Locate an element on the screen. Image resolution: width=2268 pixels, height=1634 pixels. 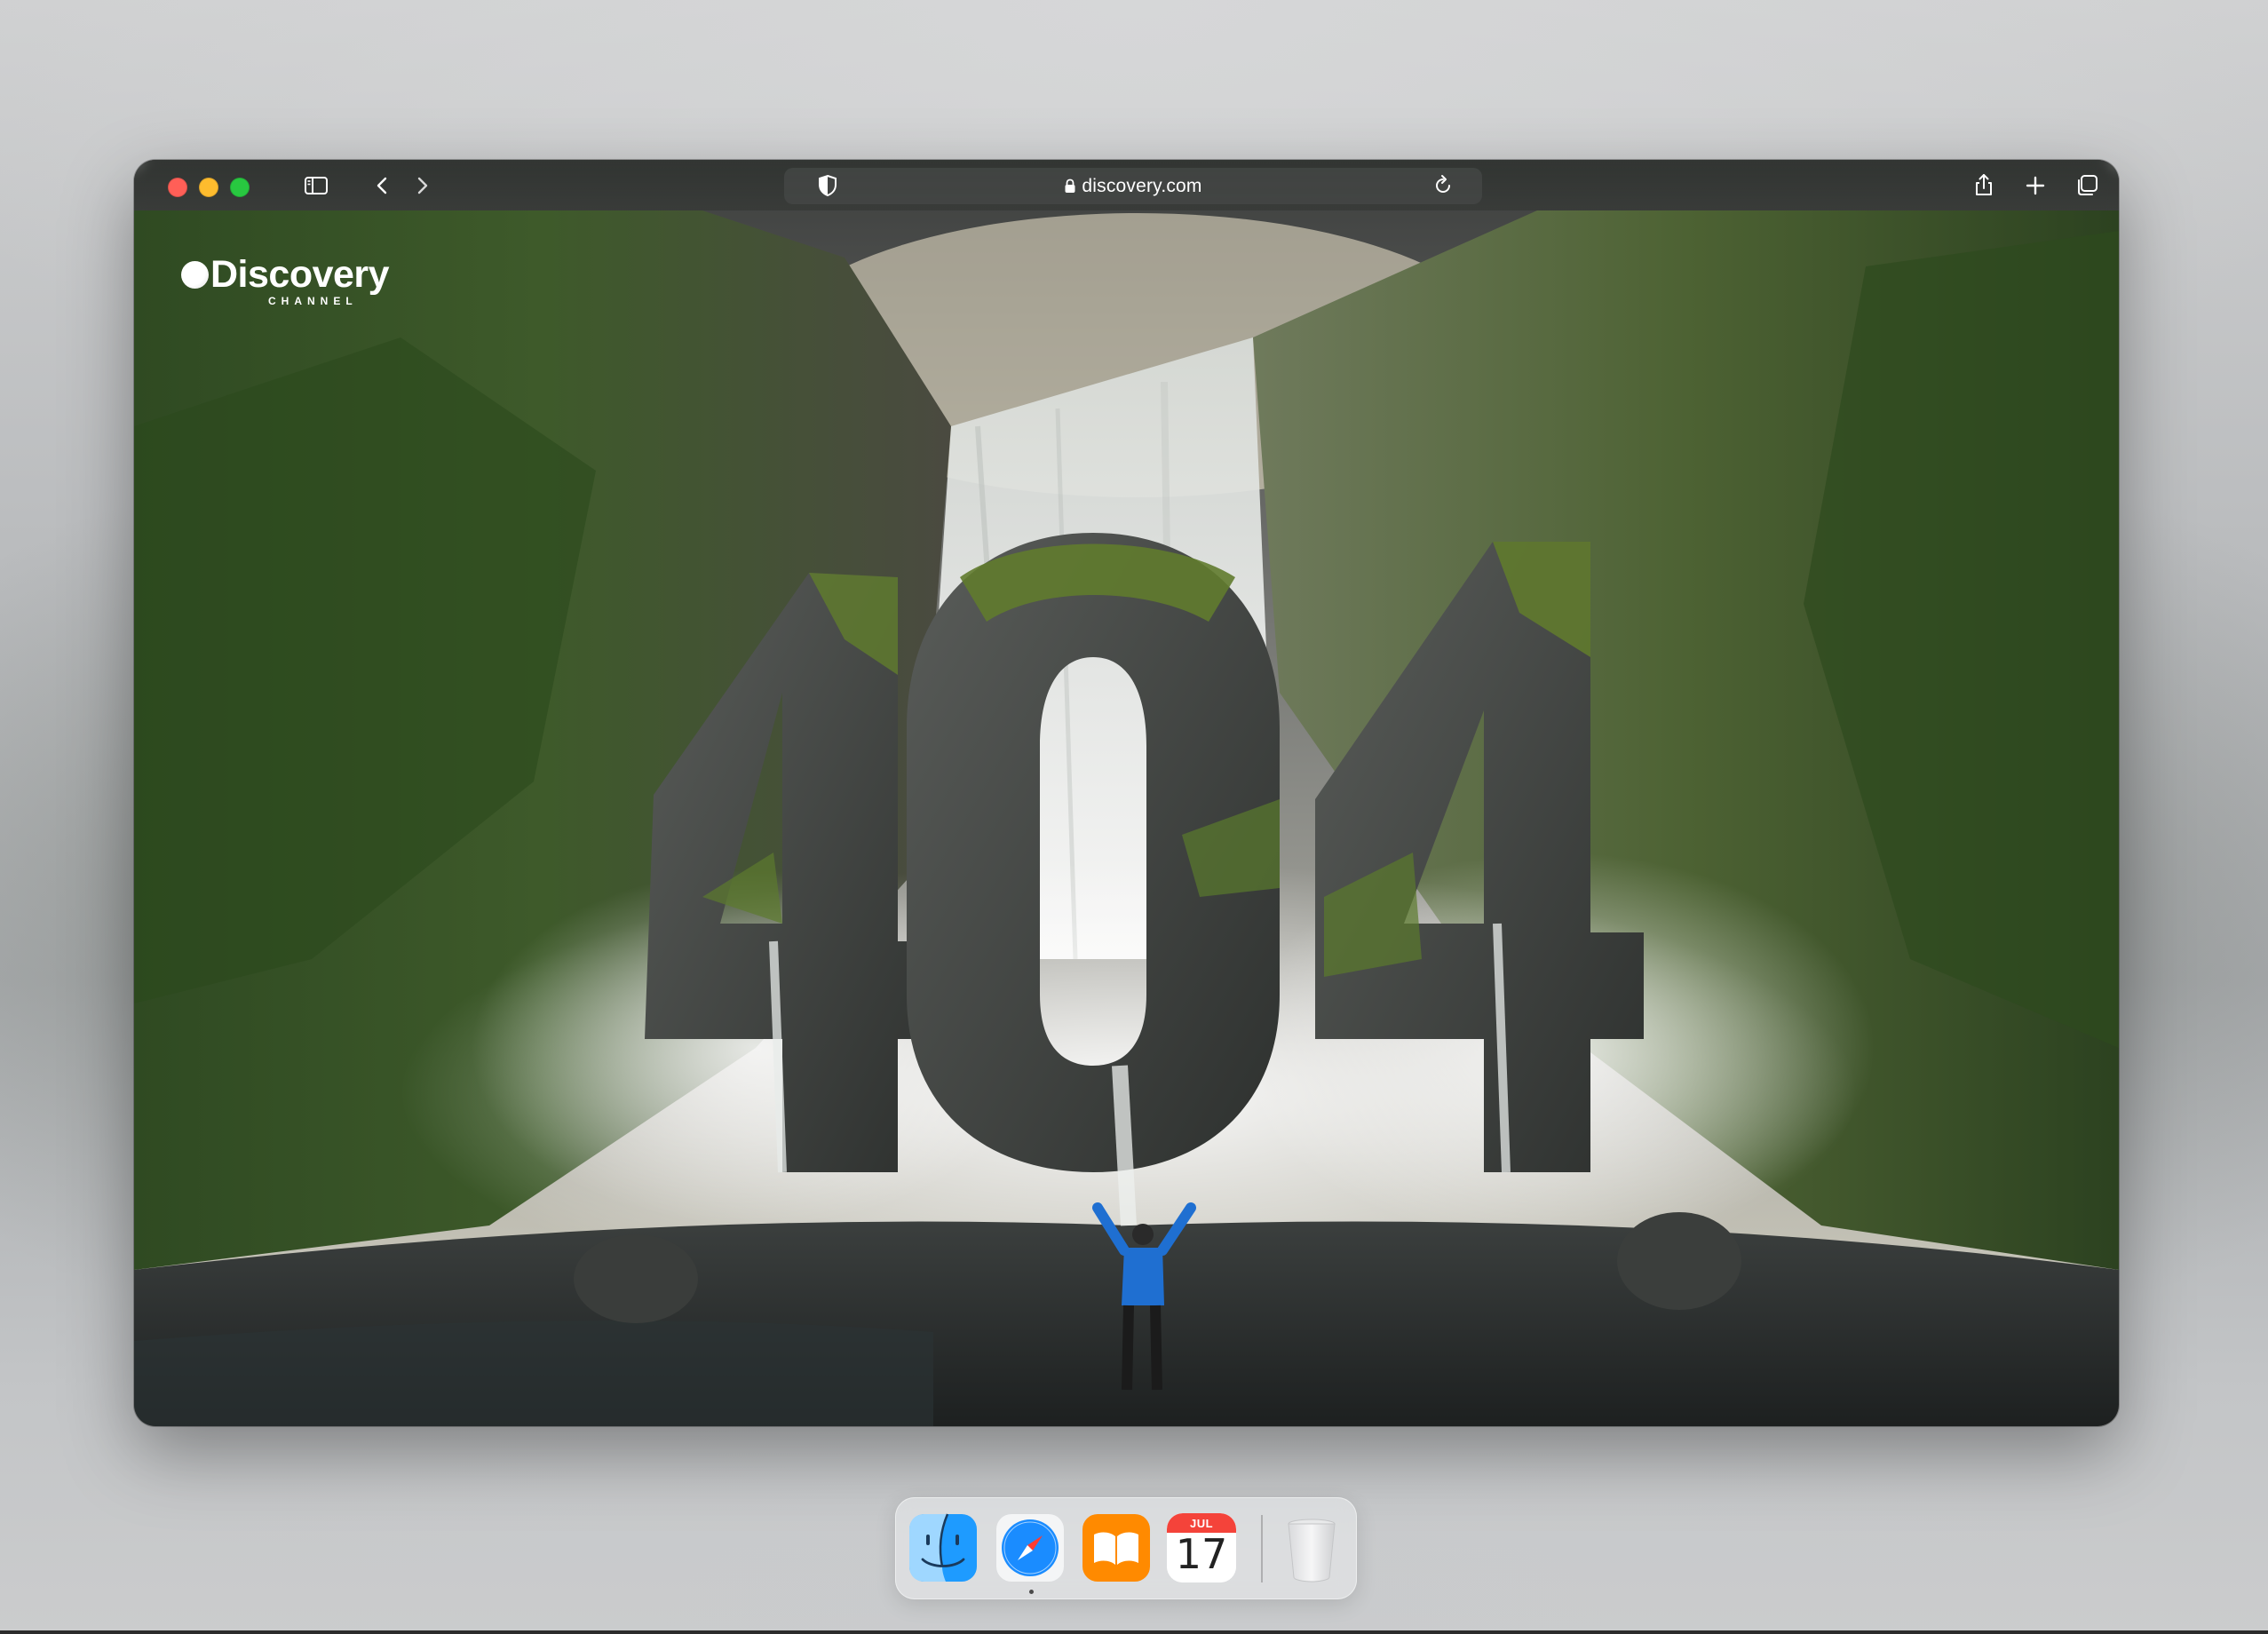
dock: JUL 17 is located at coordinates (1126, 1548).